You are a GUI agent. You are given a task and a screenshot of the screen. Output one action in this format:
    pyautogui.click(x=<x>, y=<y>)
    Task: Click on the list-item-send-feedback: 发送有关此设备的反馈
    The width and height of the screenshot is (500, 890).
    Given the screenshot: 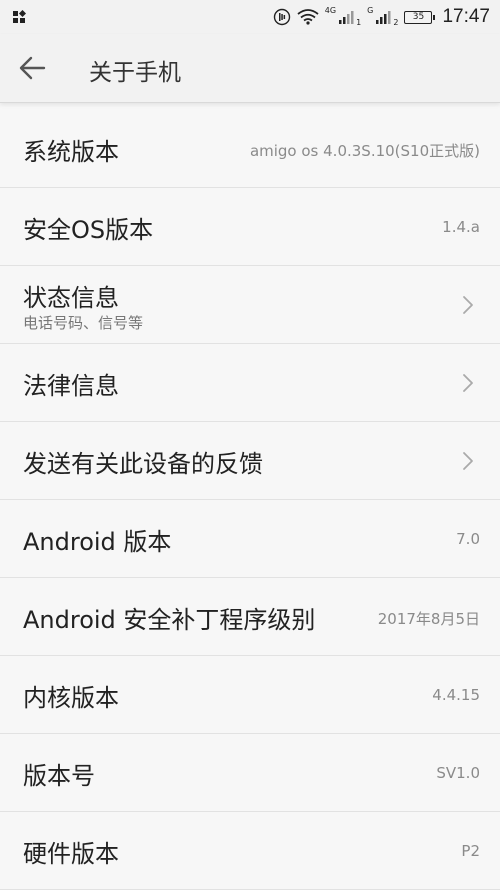 What is the action you would take?
    pyautogui.click(x=250, y=461)
    